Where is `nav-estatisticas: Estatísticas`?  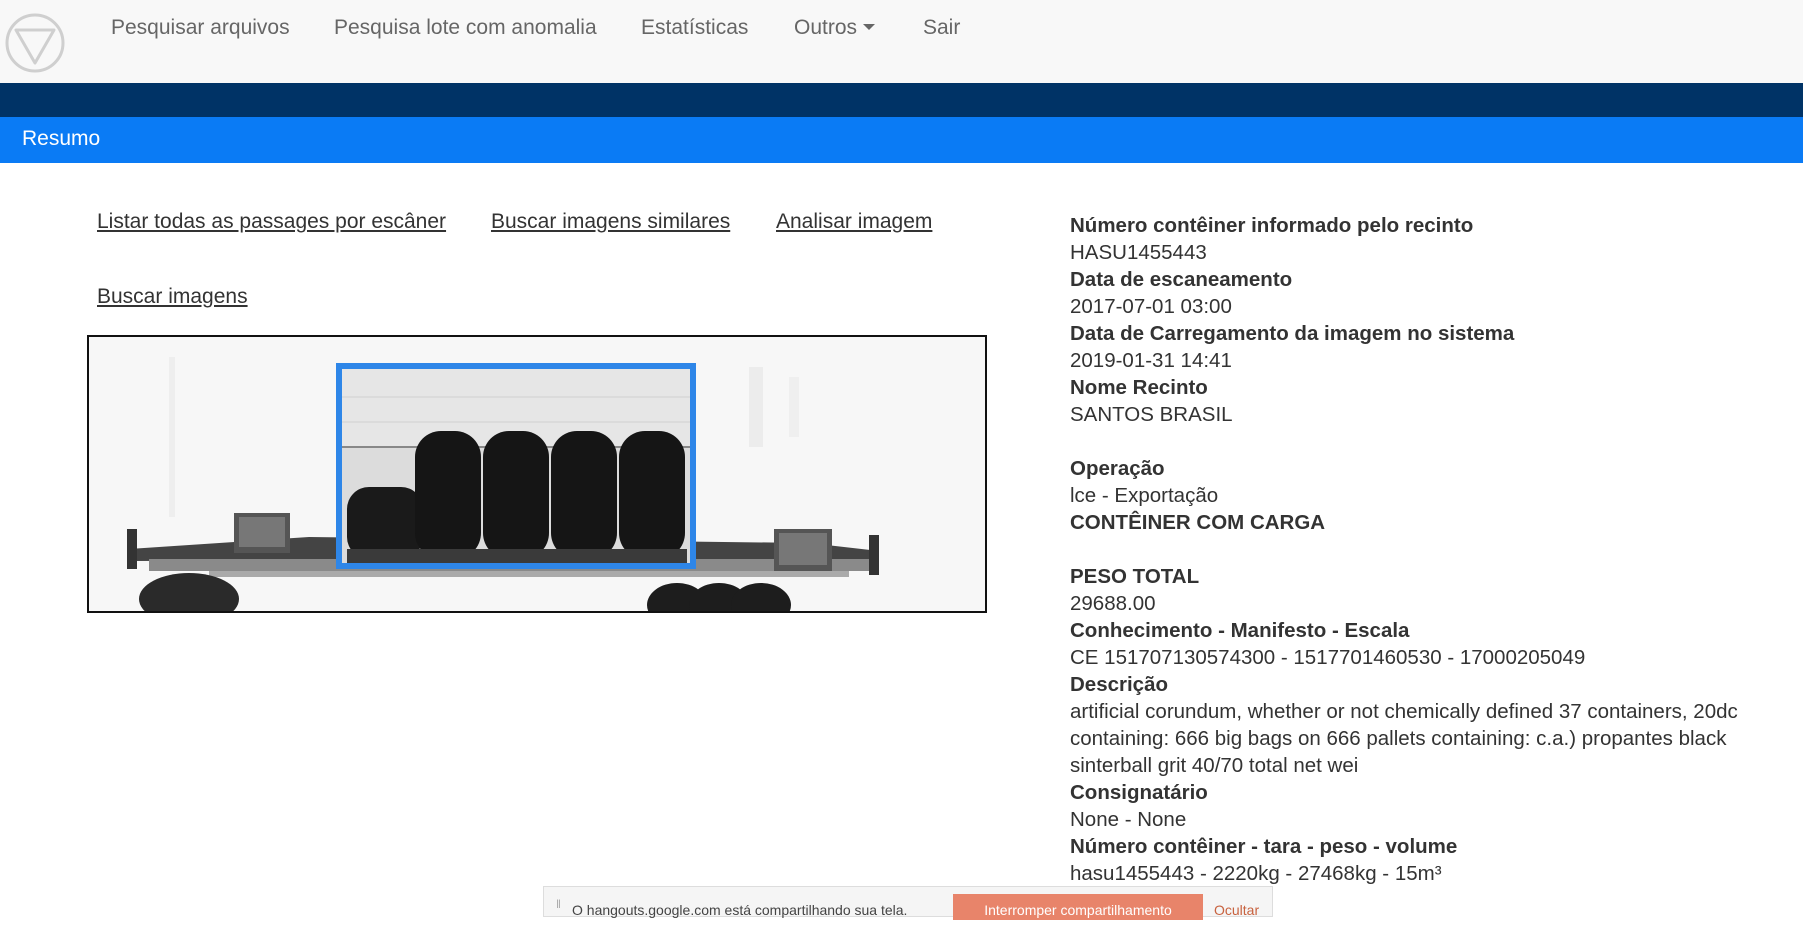 nav-estatisticas: Estatísticas is located at coordinates (694, 28).